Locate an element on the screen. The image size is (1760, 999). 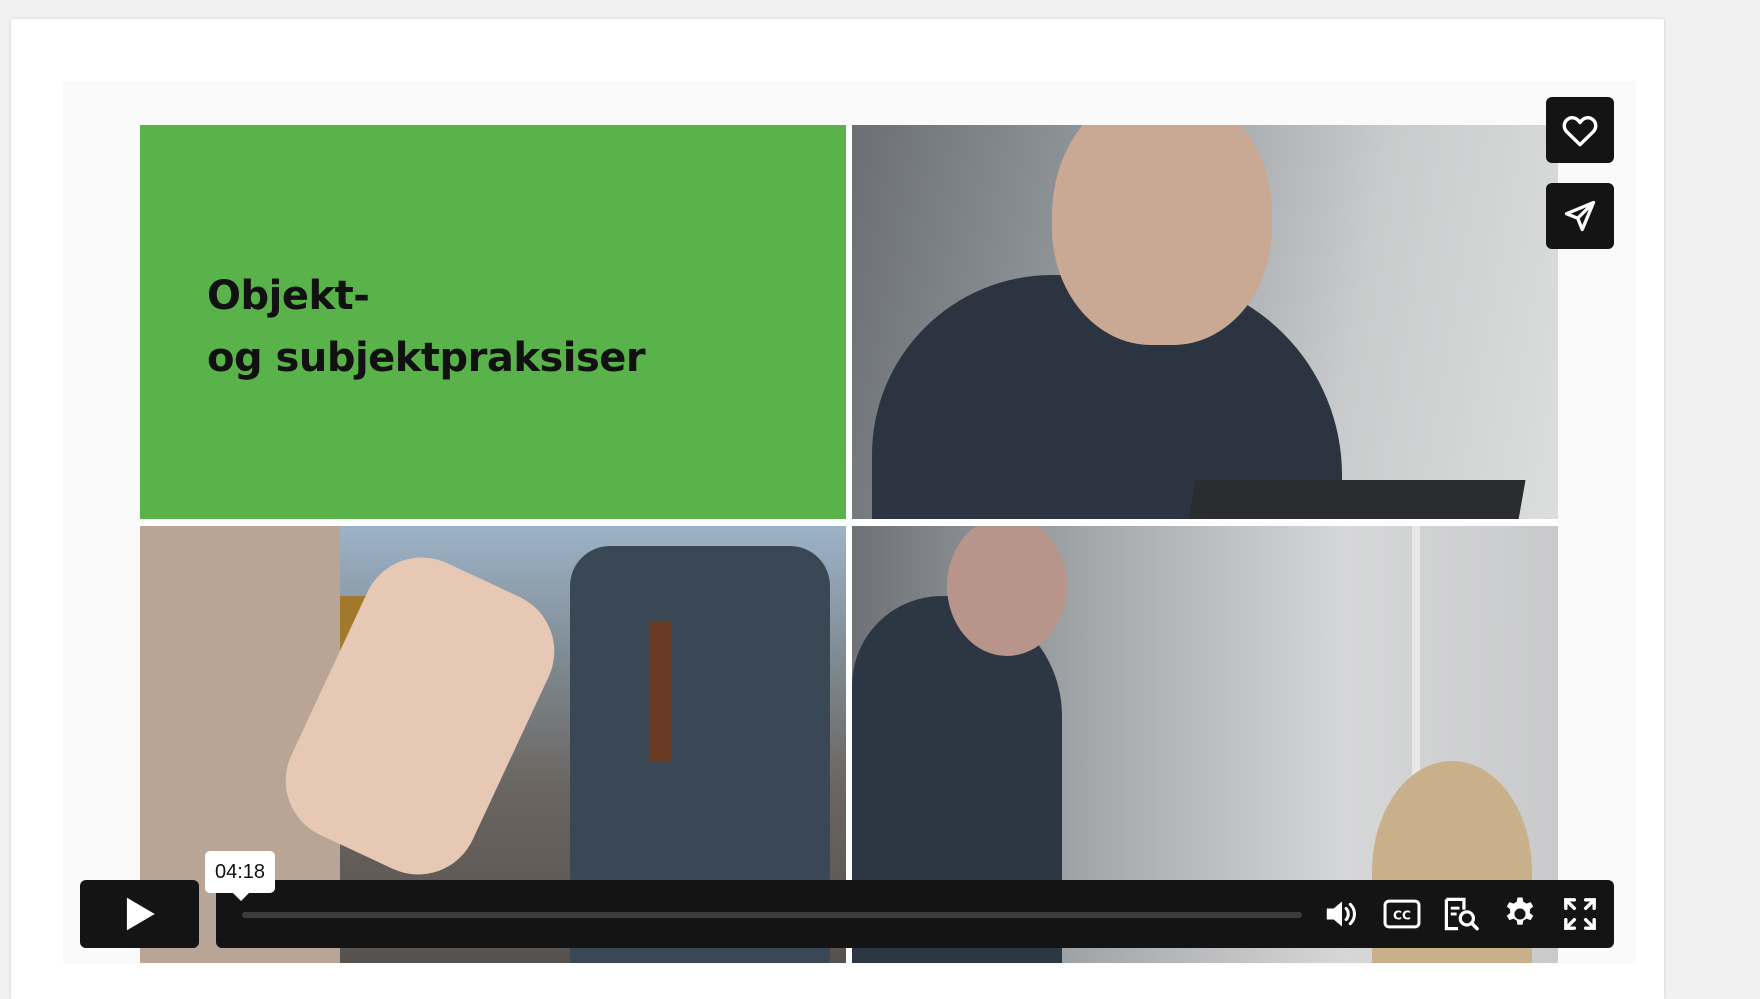
closed-captions-icon: CC is located at coordinates (1402, 914).